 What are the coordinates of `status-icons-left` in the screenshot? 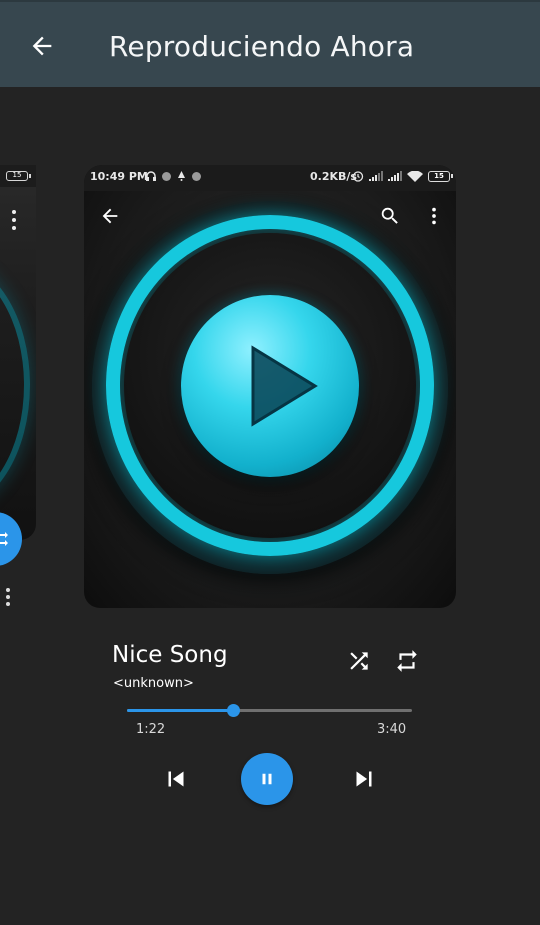 It's located at (173, 176).